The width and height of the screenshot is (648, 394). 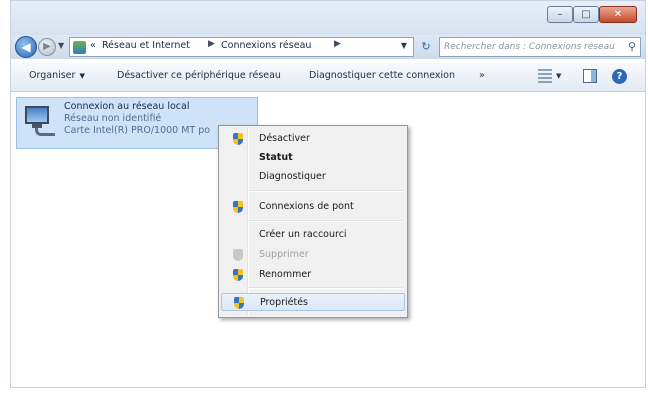 I want to click on arrow-right-icon: ▶, so click(x=47, y=46).